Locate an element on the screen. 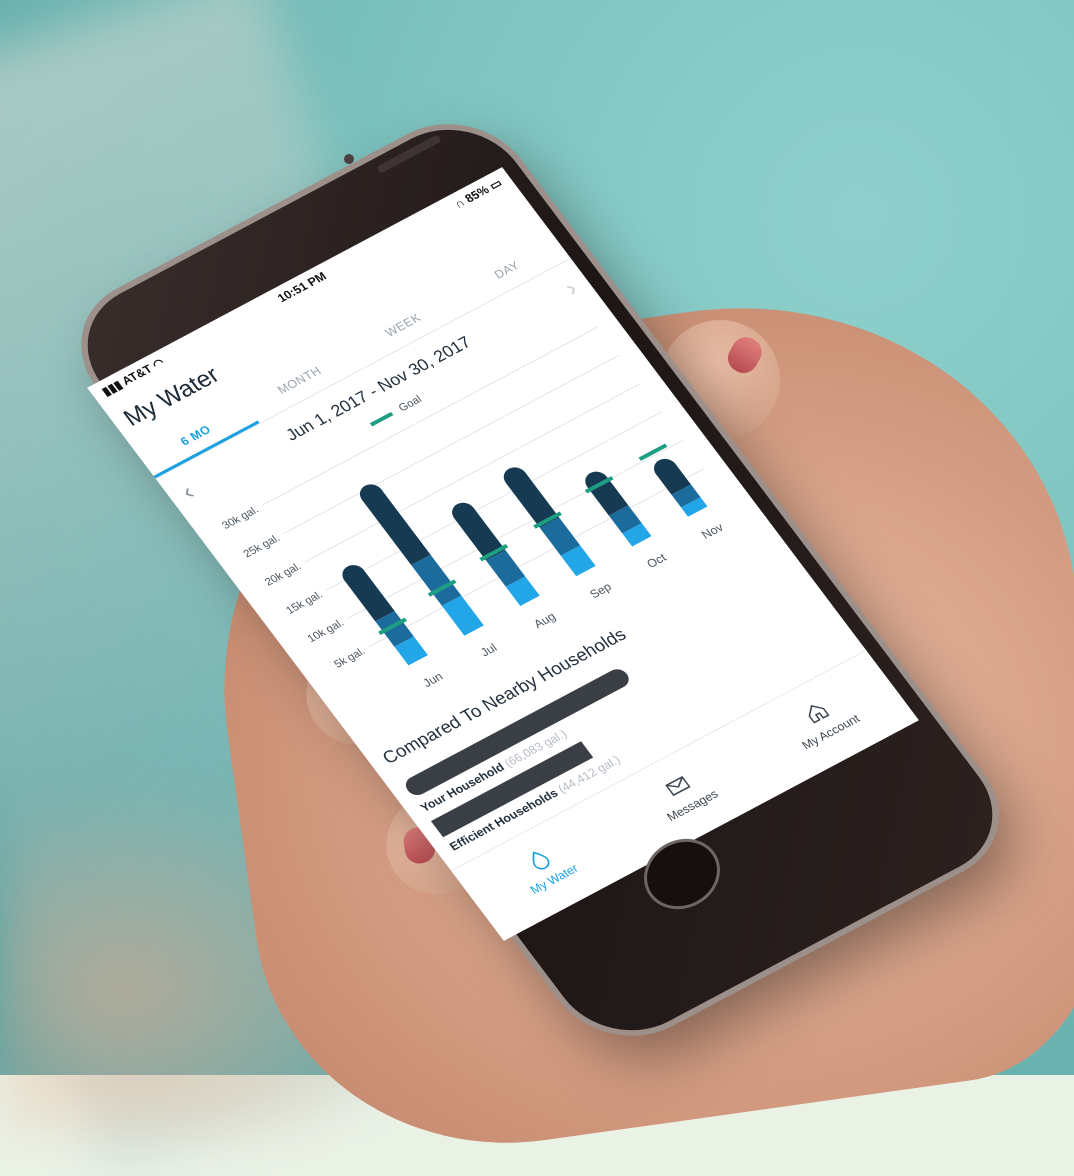  home-icon is located at coordinates (819, 714).